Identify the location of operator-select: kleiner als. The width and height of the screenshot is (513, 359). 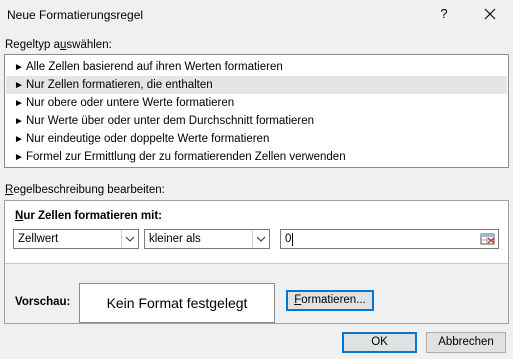
(207, 239).